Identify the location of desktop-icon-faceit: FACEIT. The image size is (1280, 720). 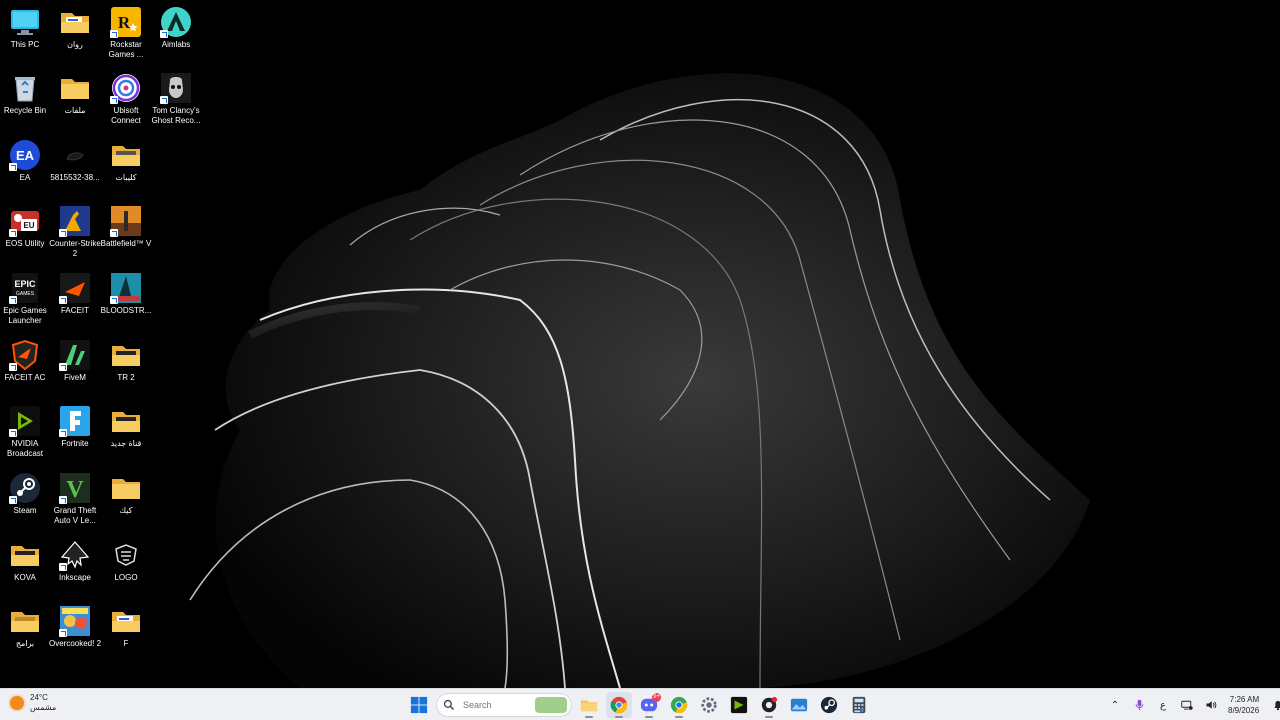
(75, 294).